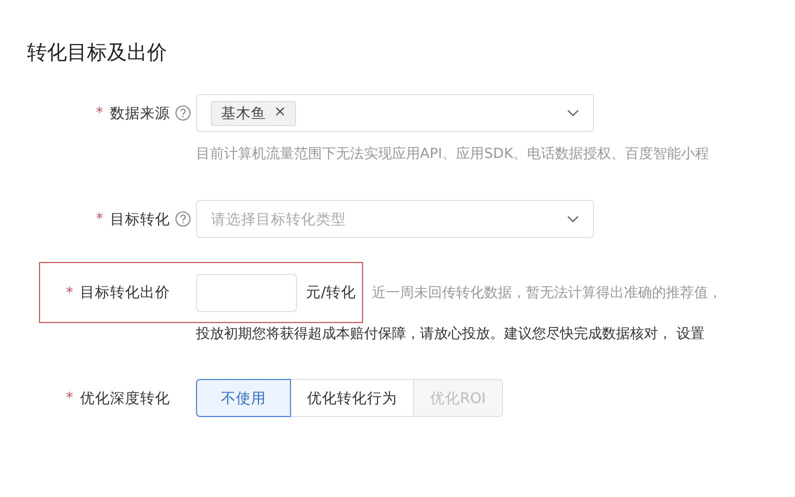 The image size is (795, 497). What do you see at coordinates (97, 52) in the screenshot?
I see `section-title: 转化目标及出价` at bounding box center [97, 52].